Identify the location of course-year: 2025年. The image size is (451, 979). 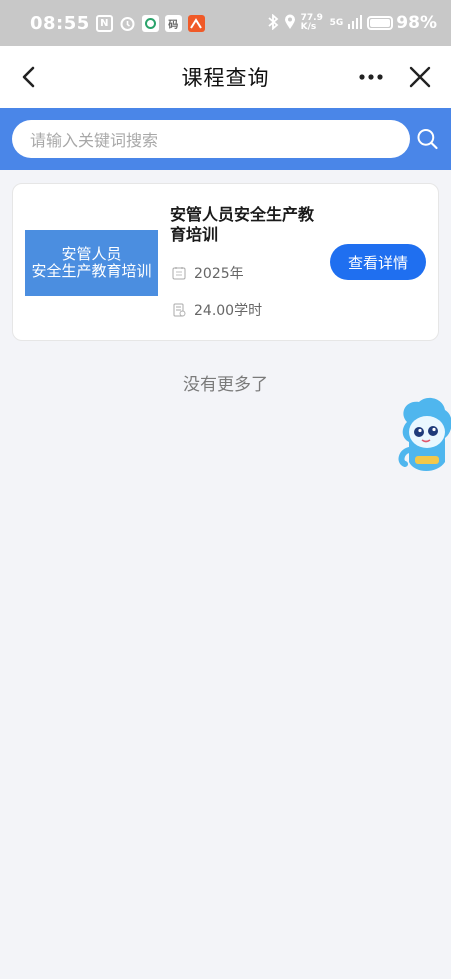
(219, 274).